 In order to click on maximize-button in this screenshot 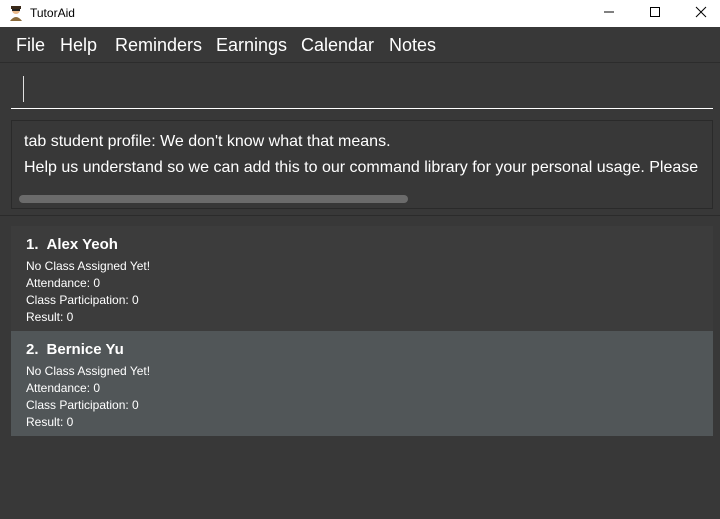, I will do `click(655, 13)`.